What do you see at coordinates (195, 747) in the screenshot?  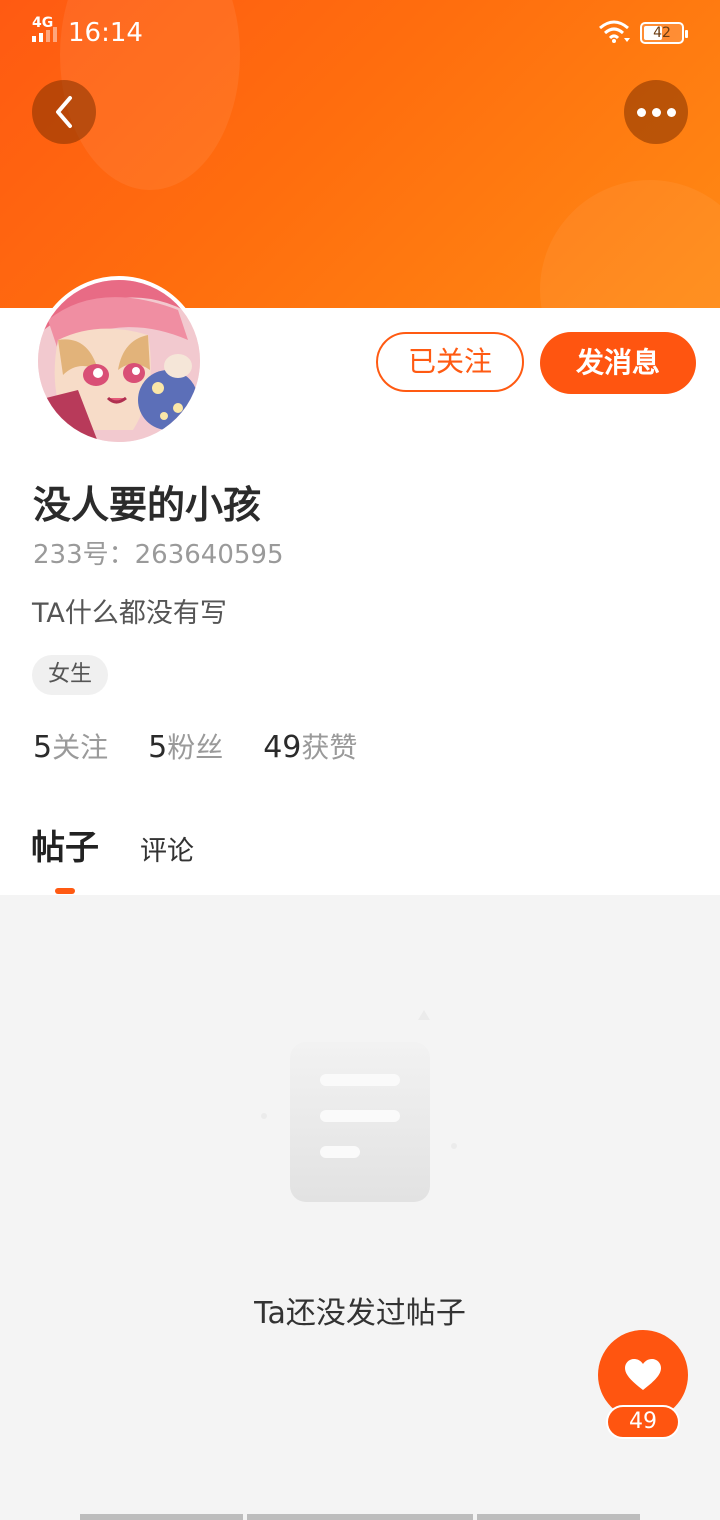 I see `stat-label: 粉丝` at bounding box center [195, 747].